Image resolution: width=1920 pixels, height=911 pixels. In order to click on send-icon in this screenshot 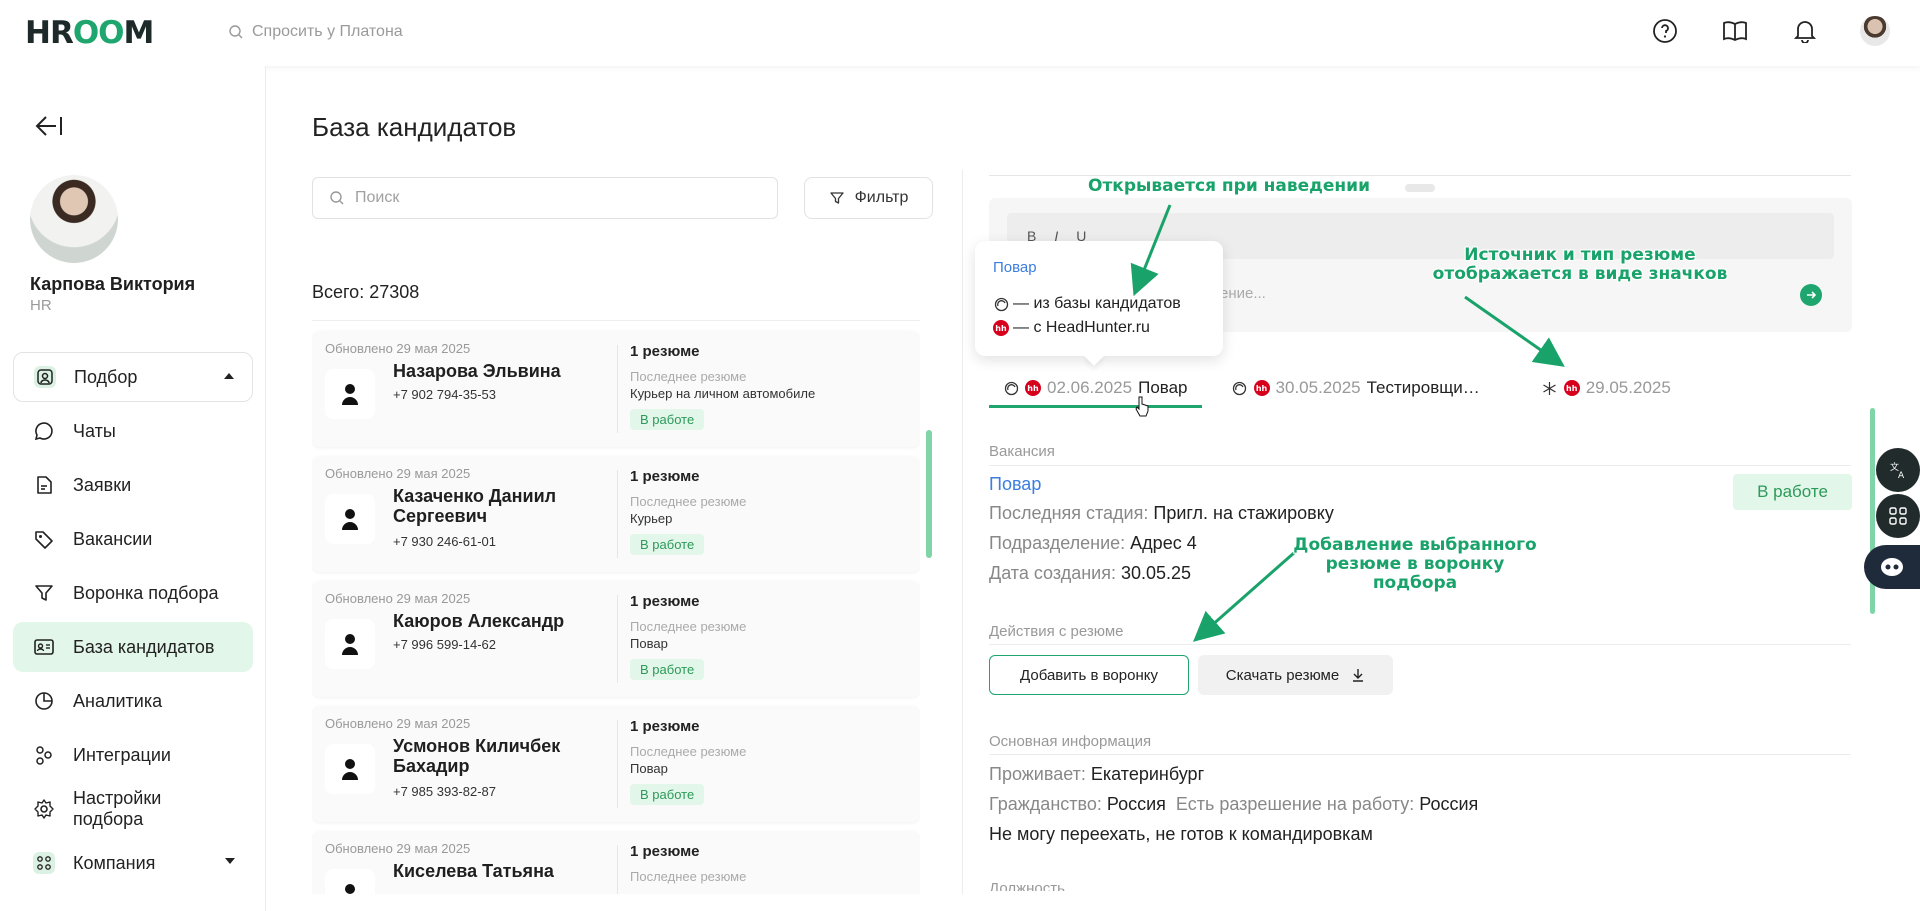, I will do `click(1811, 295)`.